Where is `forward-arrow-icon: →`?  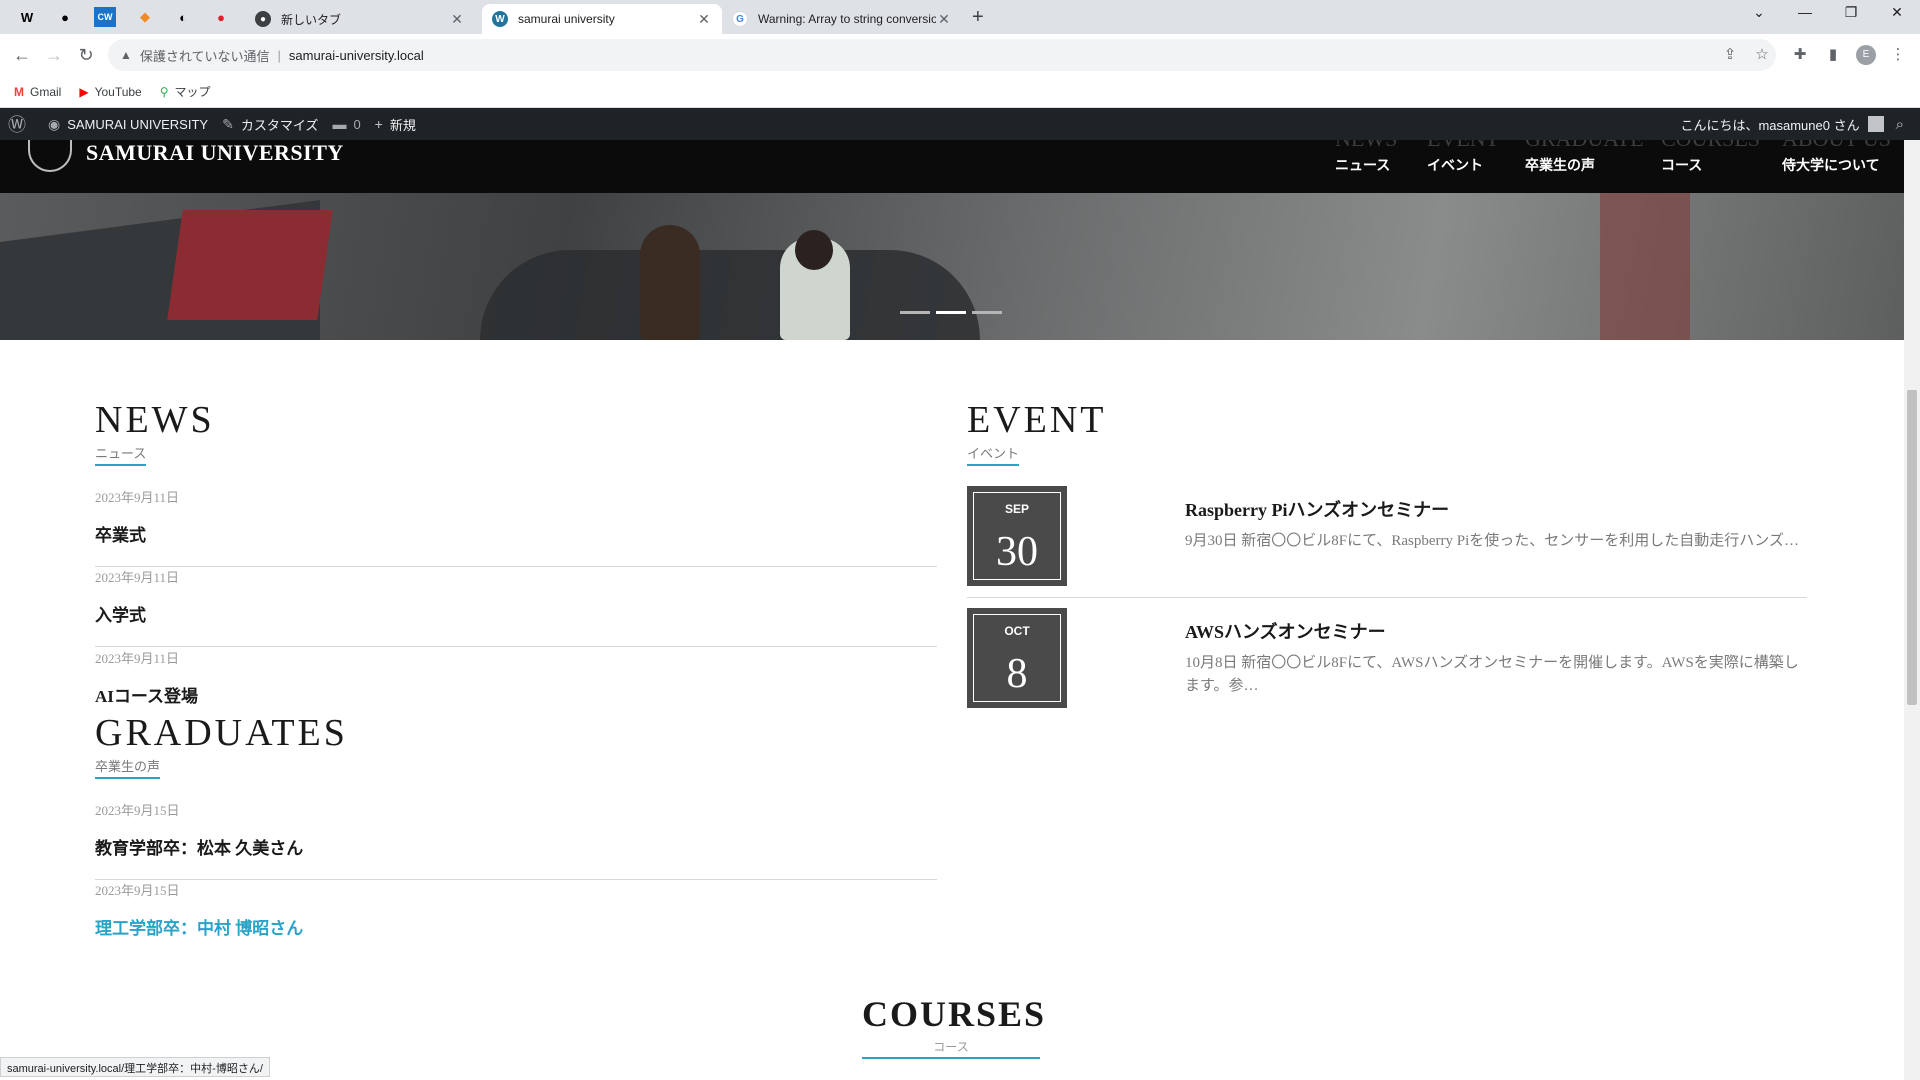
forward-arrow-icon: → is located at coordinates (54, 55).